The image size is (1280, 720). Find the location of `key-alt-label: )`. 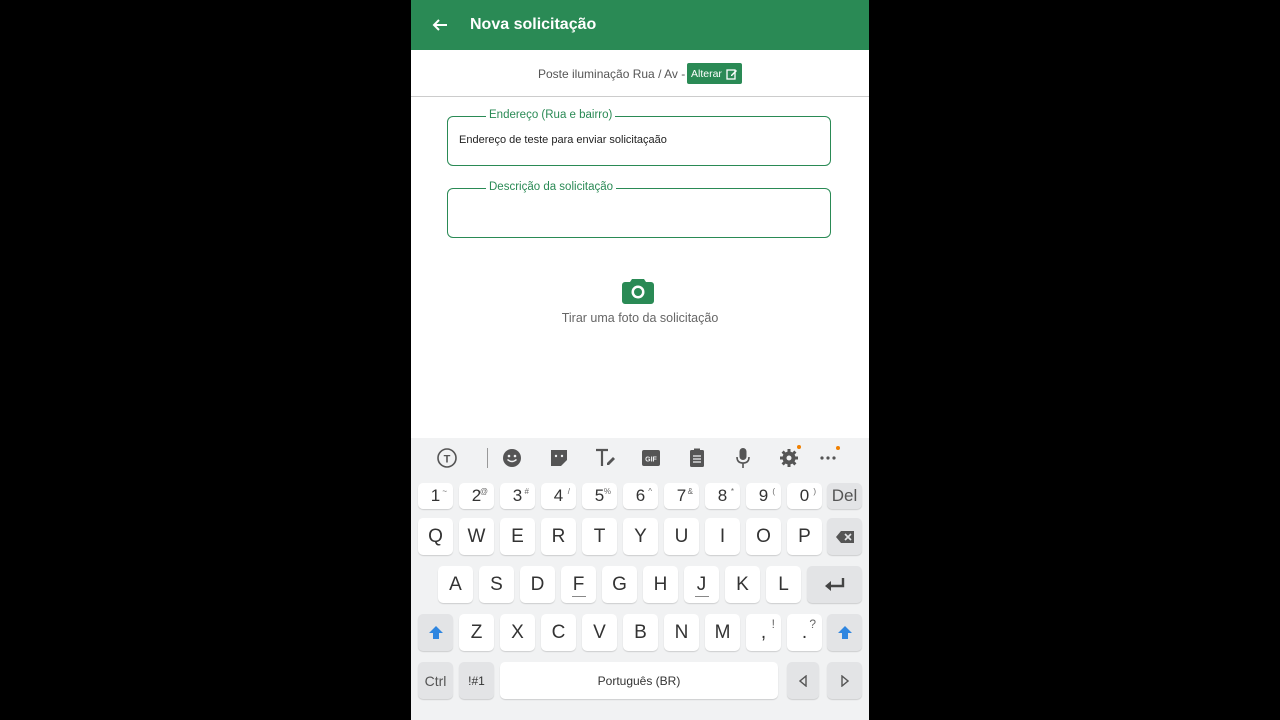

key-alt-label: ) is located at coordinates (814, 491).